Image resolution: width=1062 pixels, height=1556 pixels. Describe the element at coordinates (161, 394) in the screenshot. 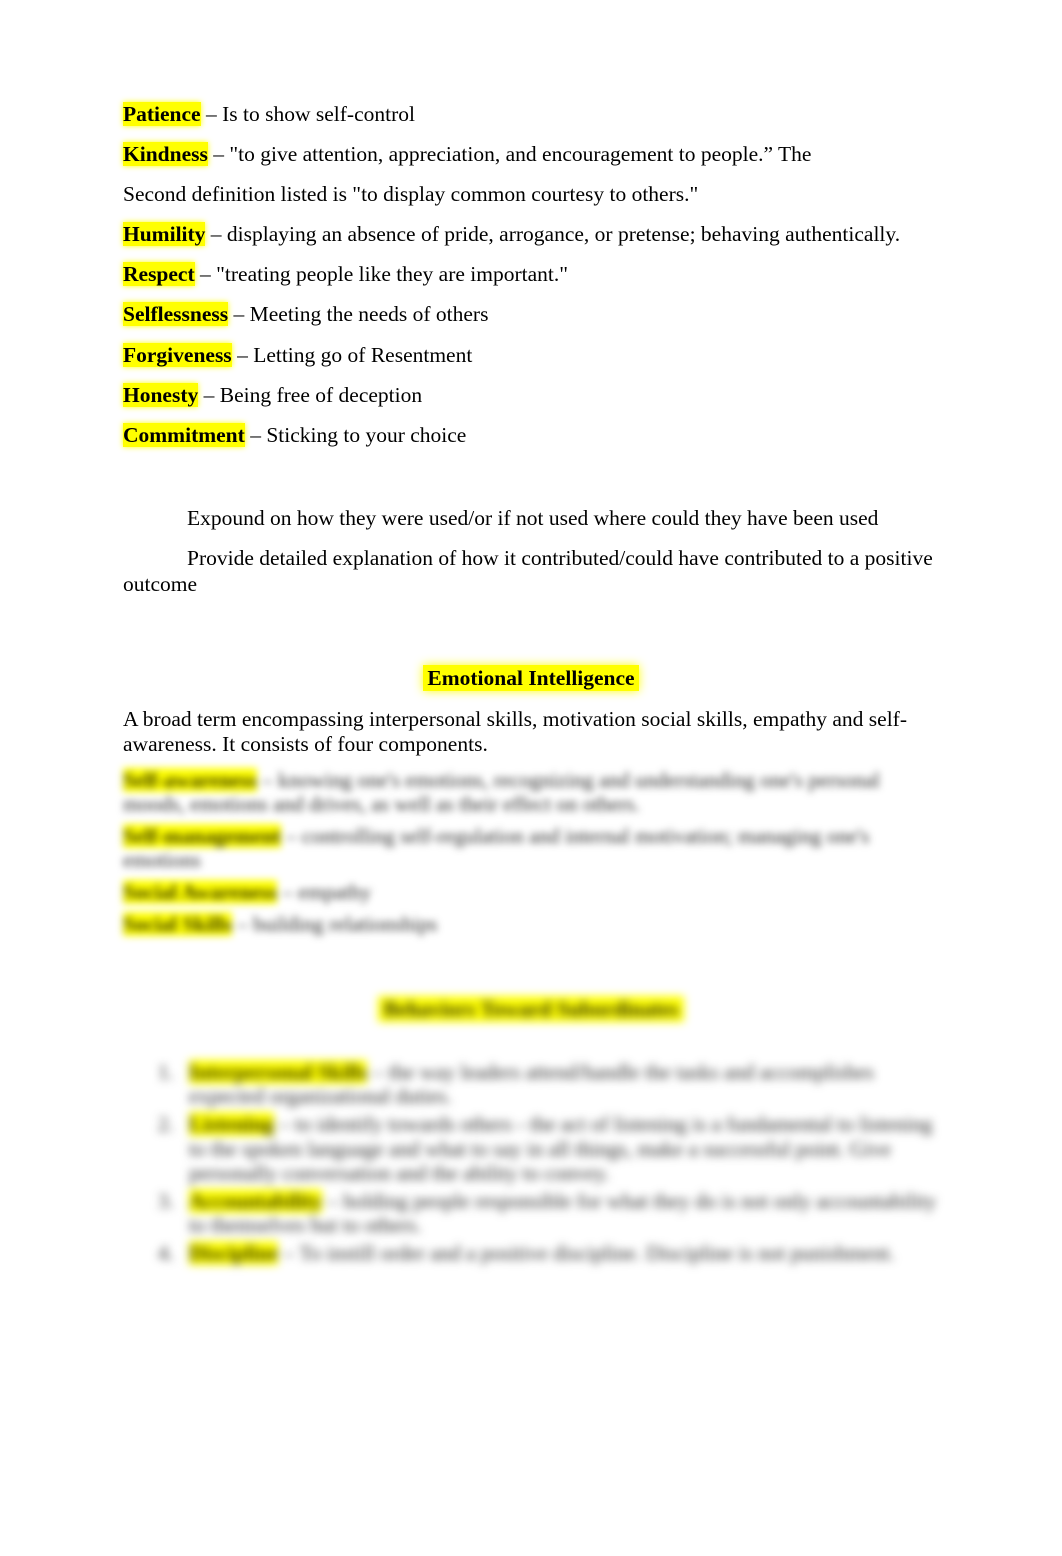

I see `trait-term: Honesty` at that location.